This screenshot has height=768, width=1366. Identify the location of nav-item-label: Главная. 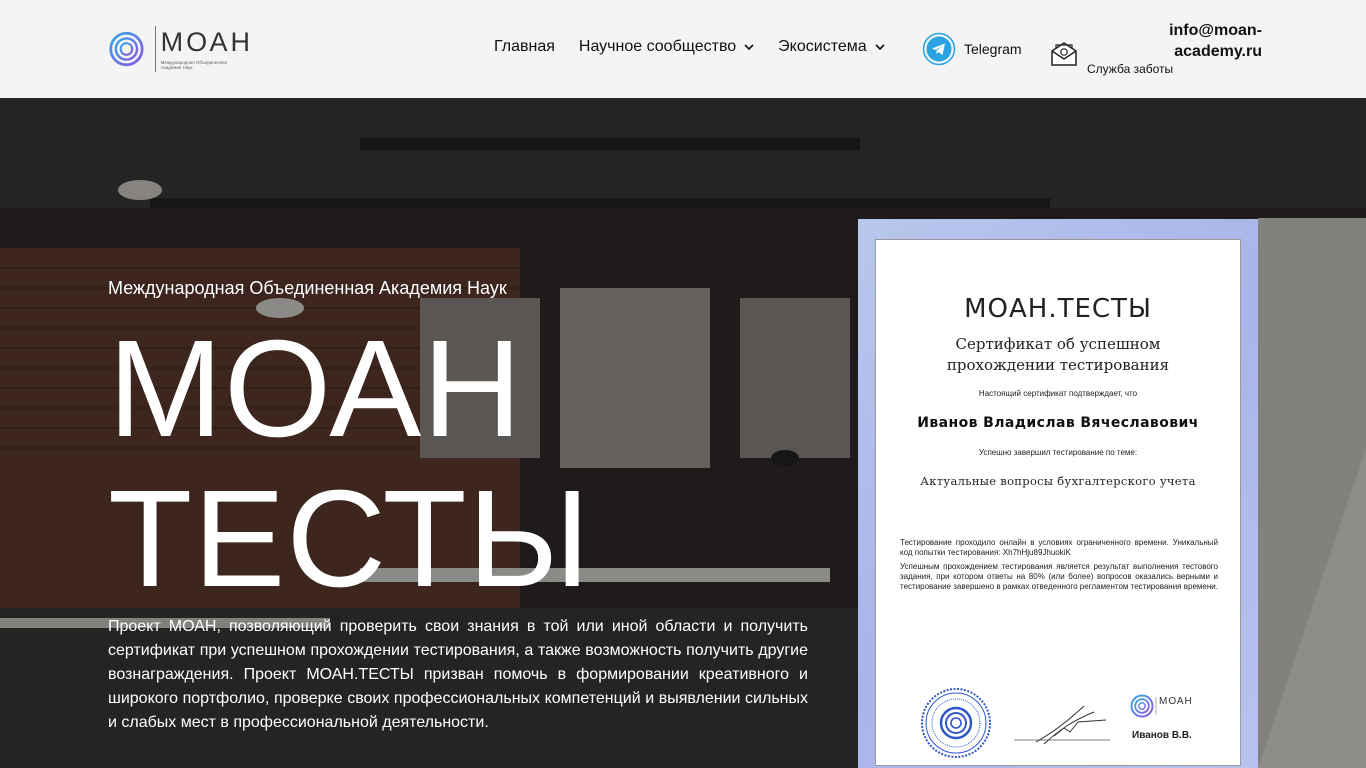
(524, 46).